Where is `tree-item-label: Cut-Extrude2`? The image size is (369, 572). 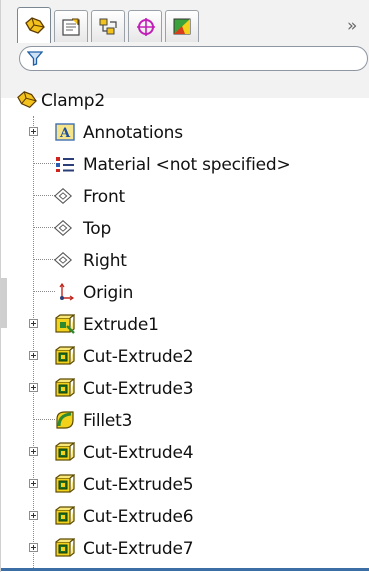 tree-item-label: Cut-Extrude2 is located at coordinates (138, 357).